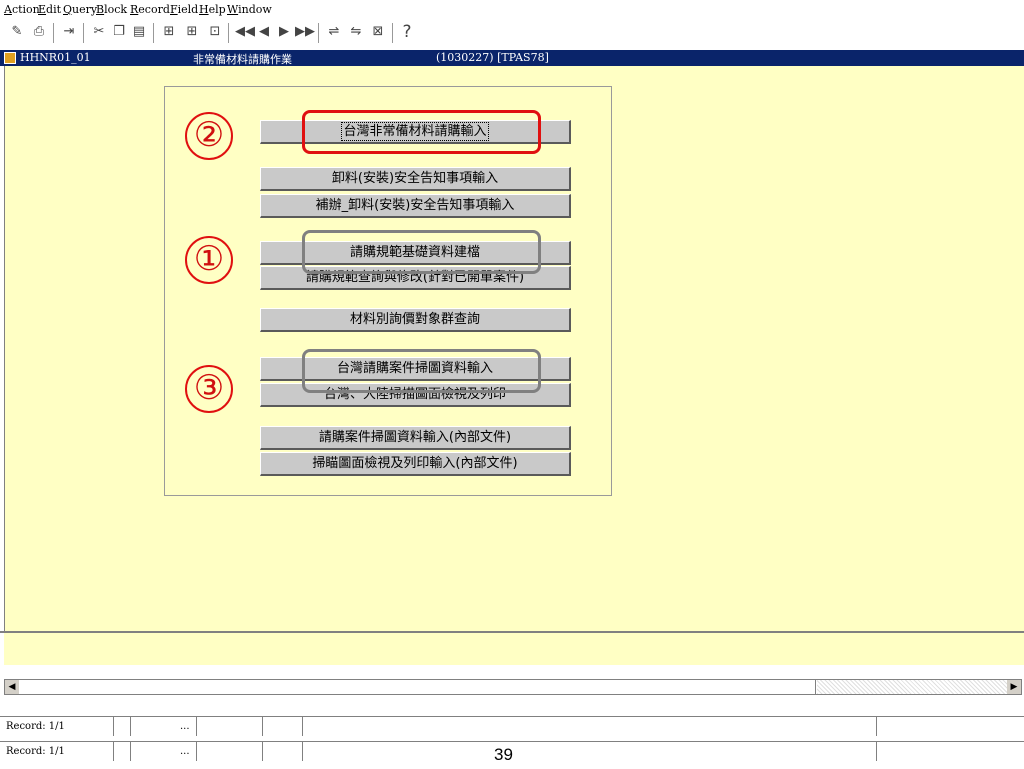 The width and height of the screenshot is (1024, 769). I want to click on user-info: (1030227) [TPAS78], so click(492, 57).